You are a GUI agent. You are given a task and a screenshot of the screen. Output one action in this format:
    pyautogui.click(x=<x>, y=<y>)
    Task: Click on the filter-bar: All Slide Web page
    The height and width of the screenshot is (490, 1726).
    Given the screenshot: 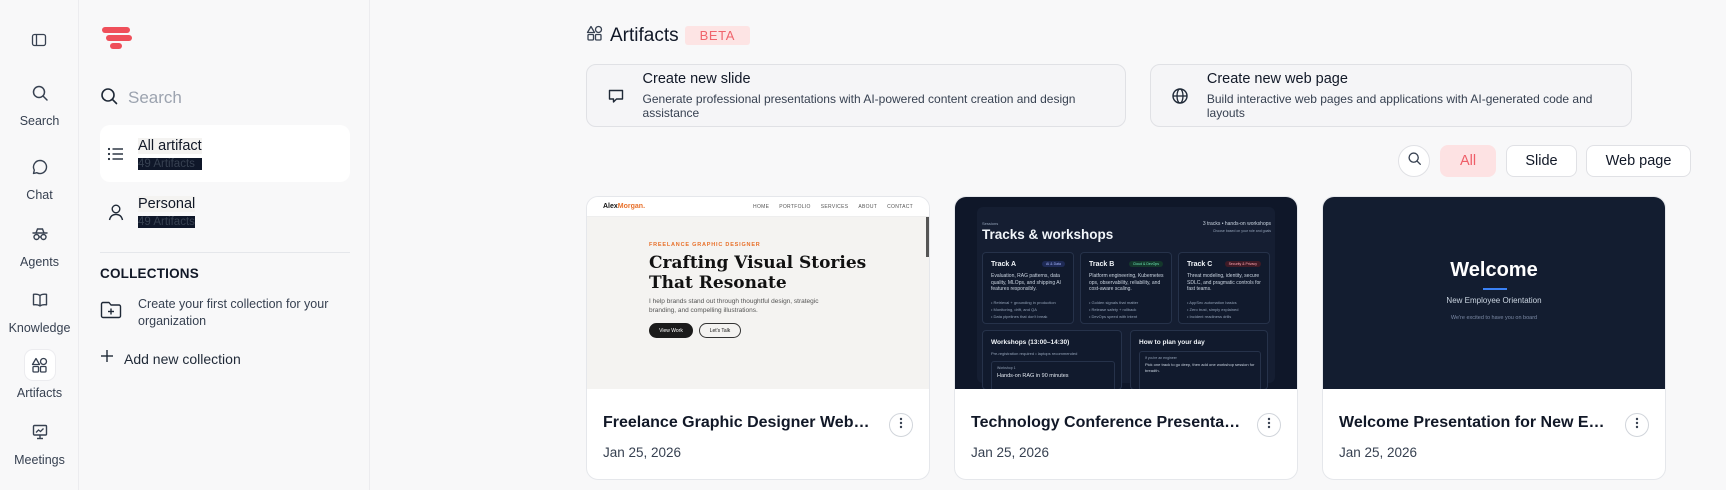 What is the action you would take?
    pyautogui.click(x=1048, y=161)
    